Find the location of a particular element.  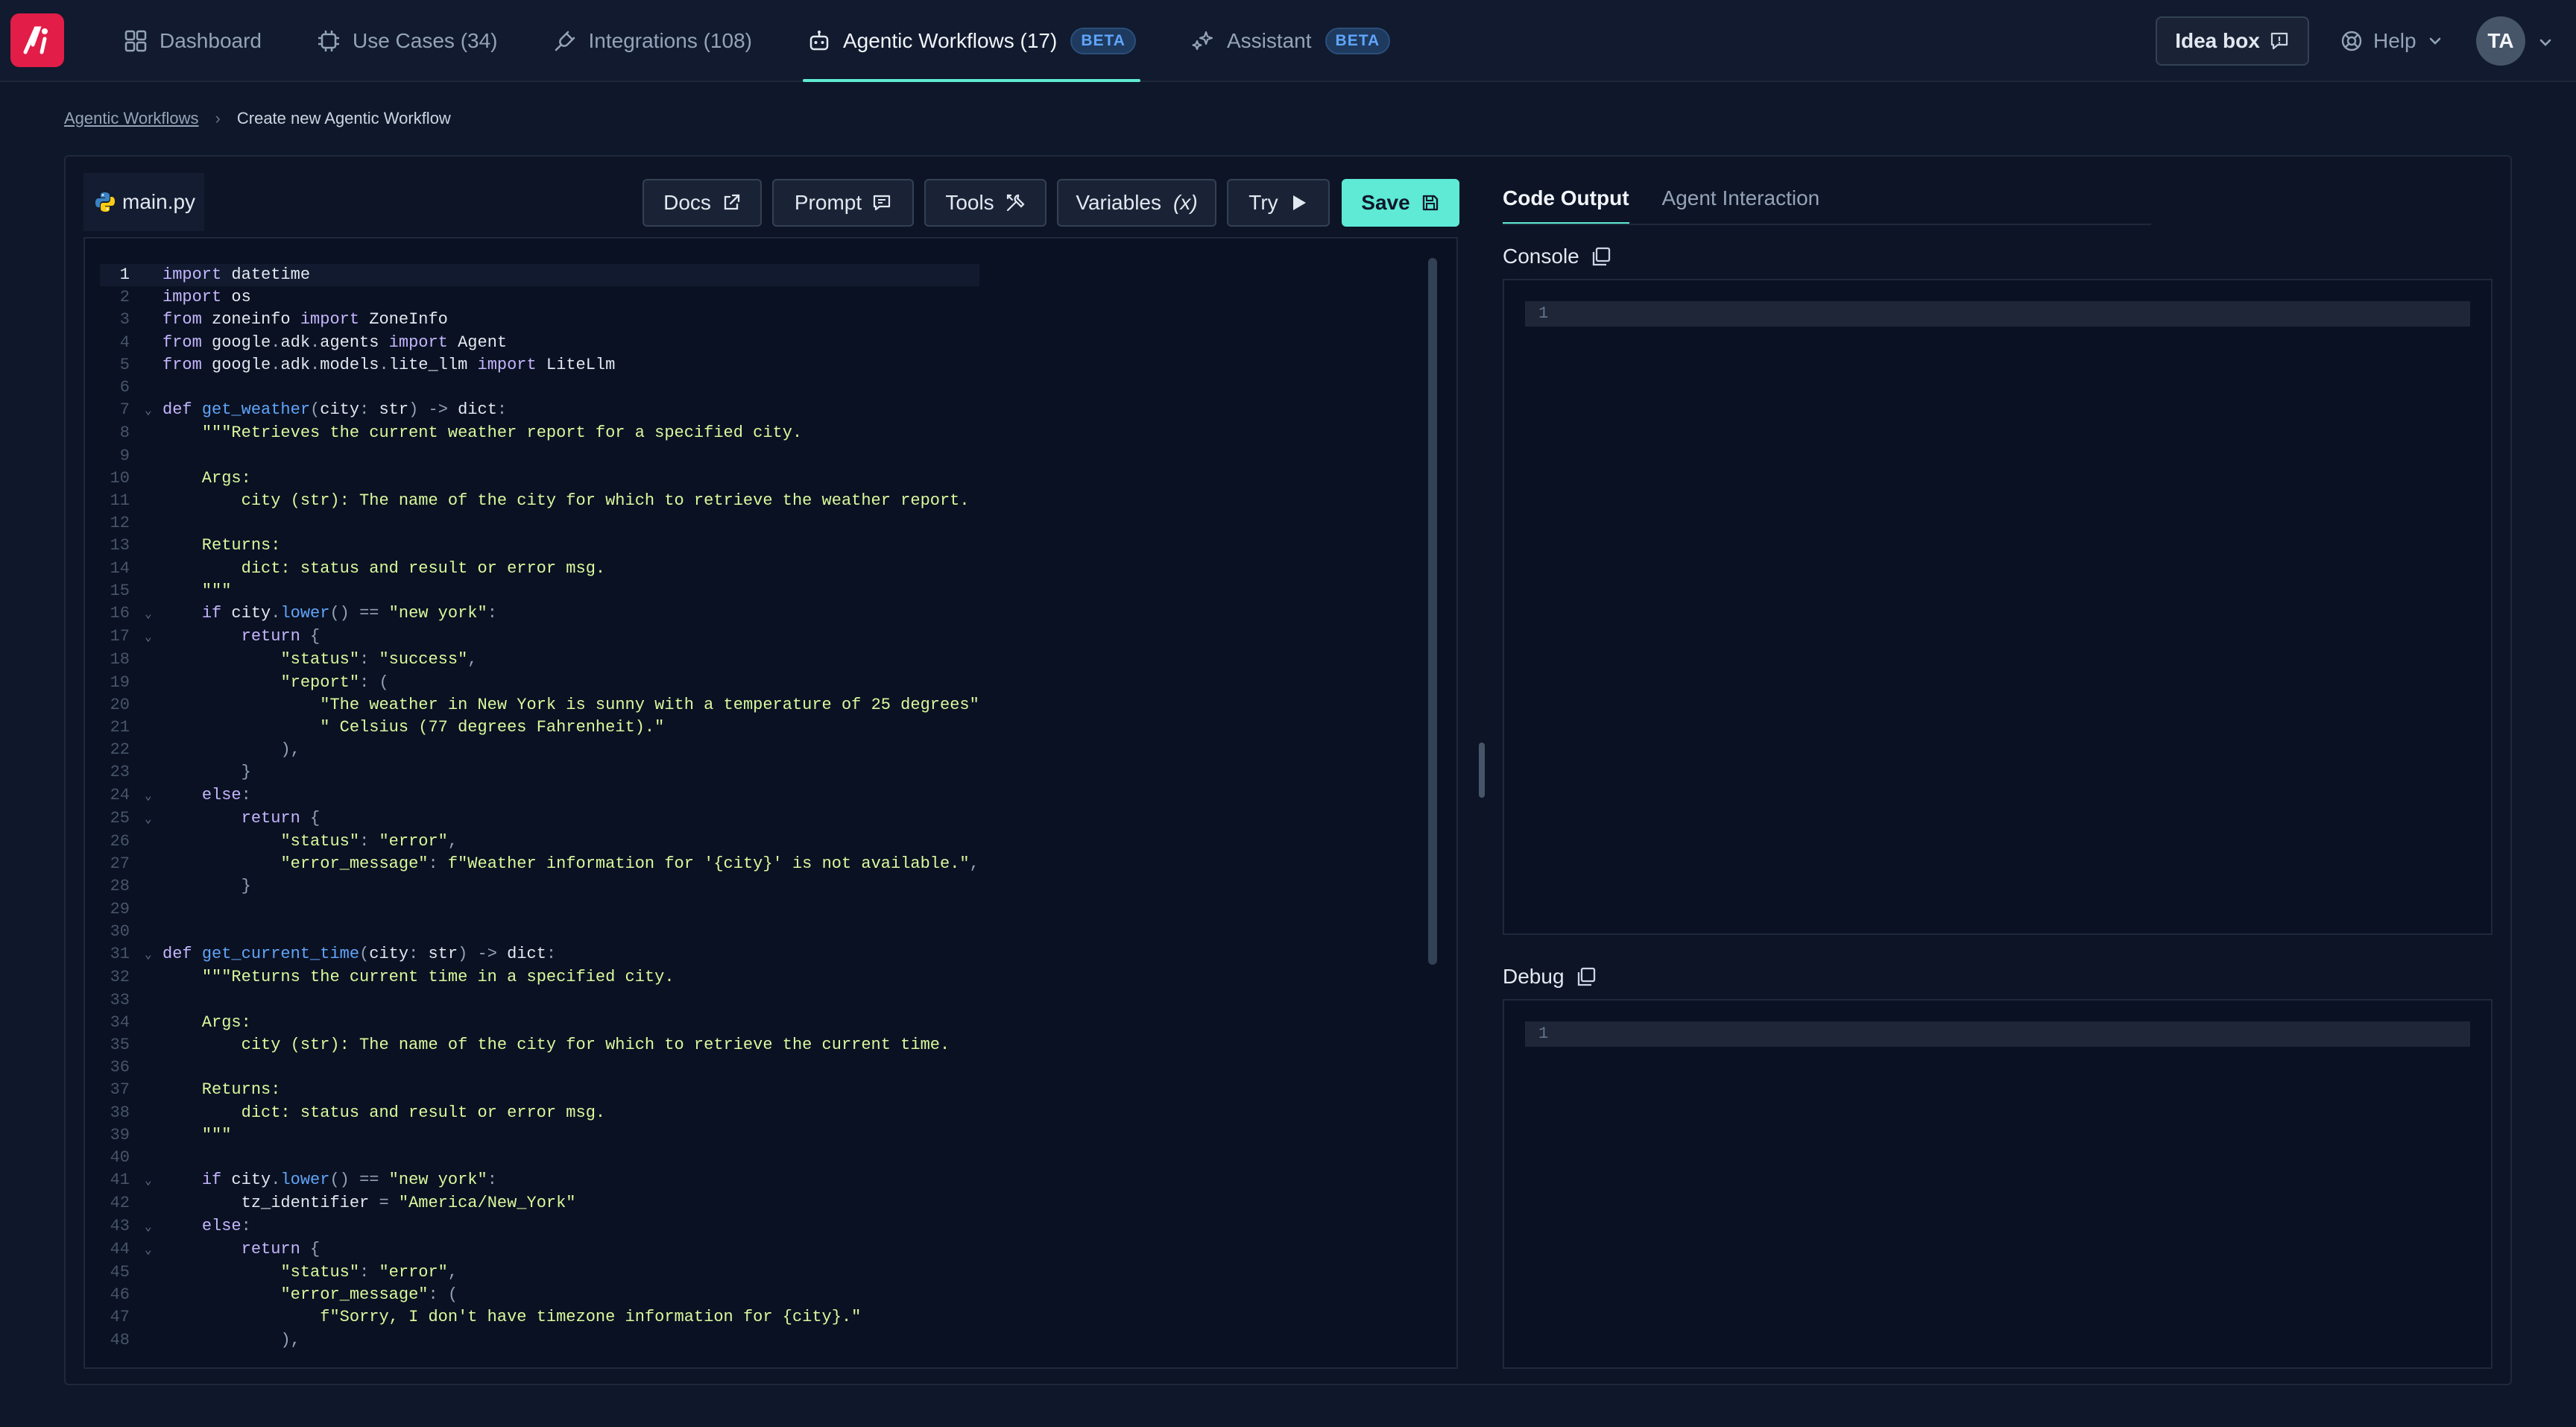

console-line: 1 is located at coordinates (1998, 314).